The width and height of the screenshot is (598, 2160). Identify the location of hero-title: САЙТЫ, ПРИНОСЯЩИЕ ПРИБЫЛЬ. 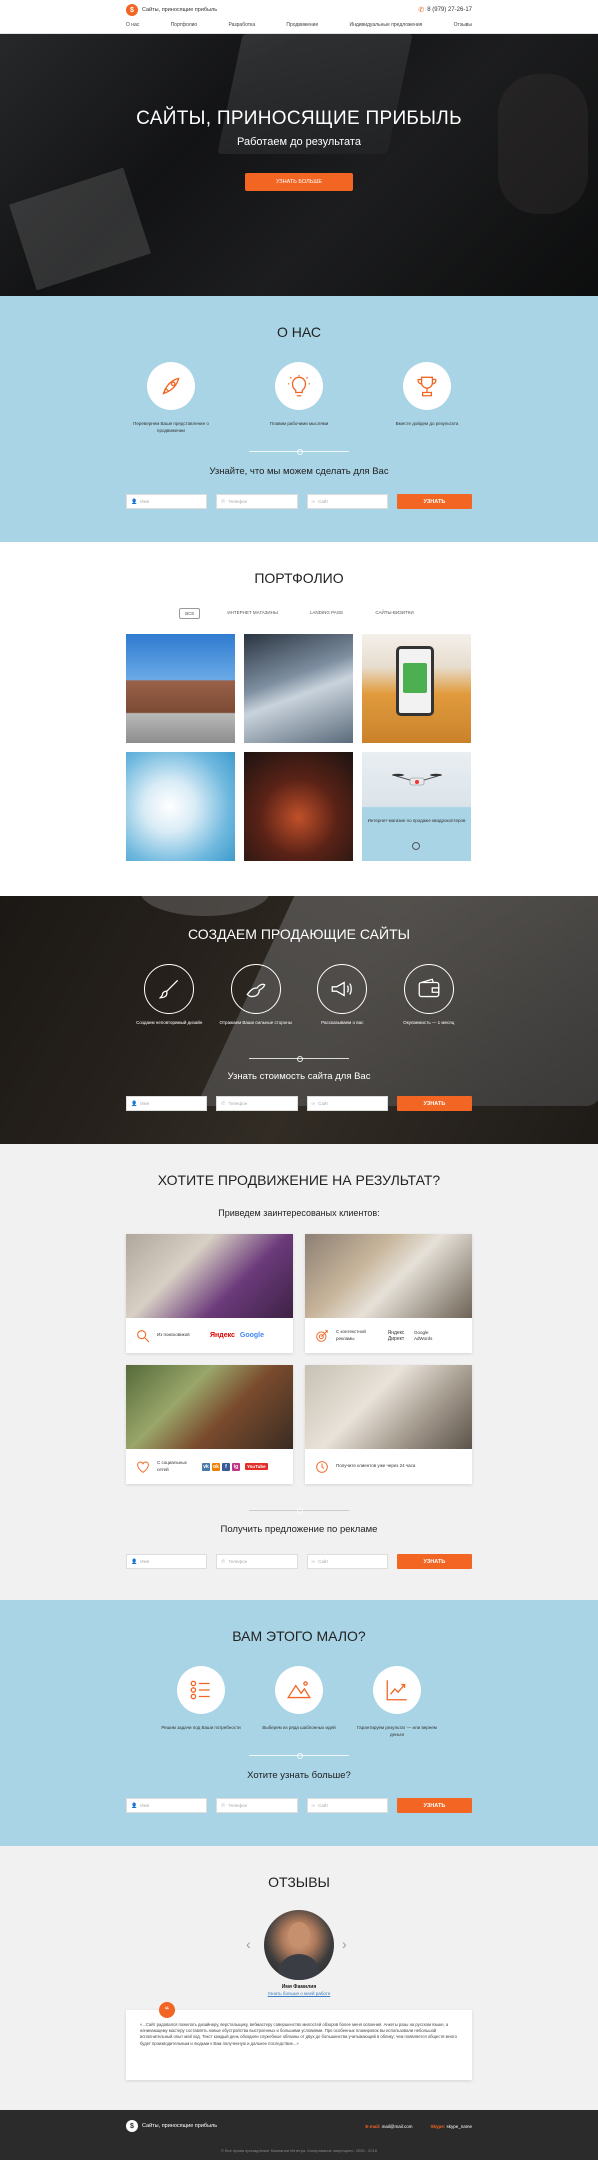
(299, 118).